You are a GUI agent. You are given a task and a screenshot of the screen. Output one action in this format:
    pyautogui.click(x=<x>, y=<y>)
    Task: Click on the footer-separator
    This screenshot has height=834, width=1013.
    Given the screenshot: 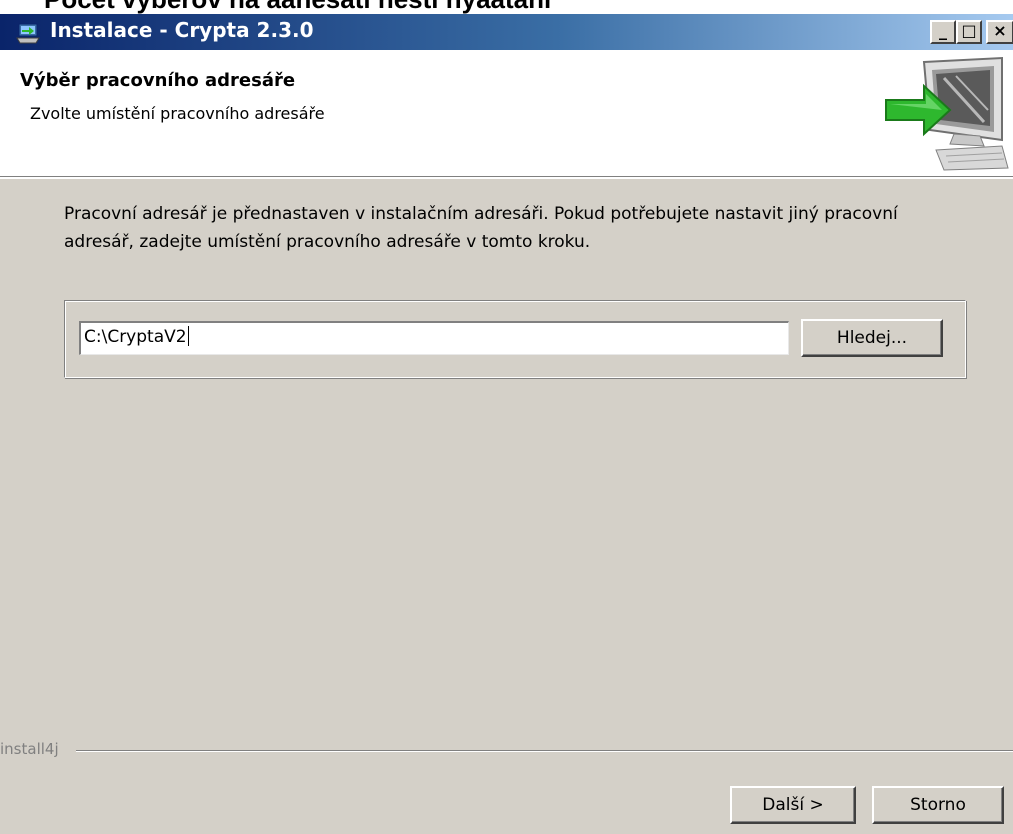 What is the action you would take?
    pyautogui.click(x=544, y=751)
    